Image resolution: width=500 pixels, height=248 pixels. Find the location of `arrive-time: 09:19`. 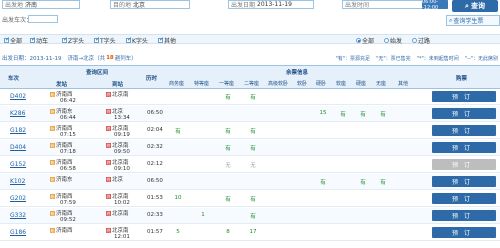

arrive-time: 09:19 is located at coordinates (122, 135).